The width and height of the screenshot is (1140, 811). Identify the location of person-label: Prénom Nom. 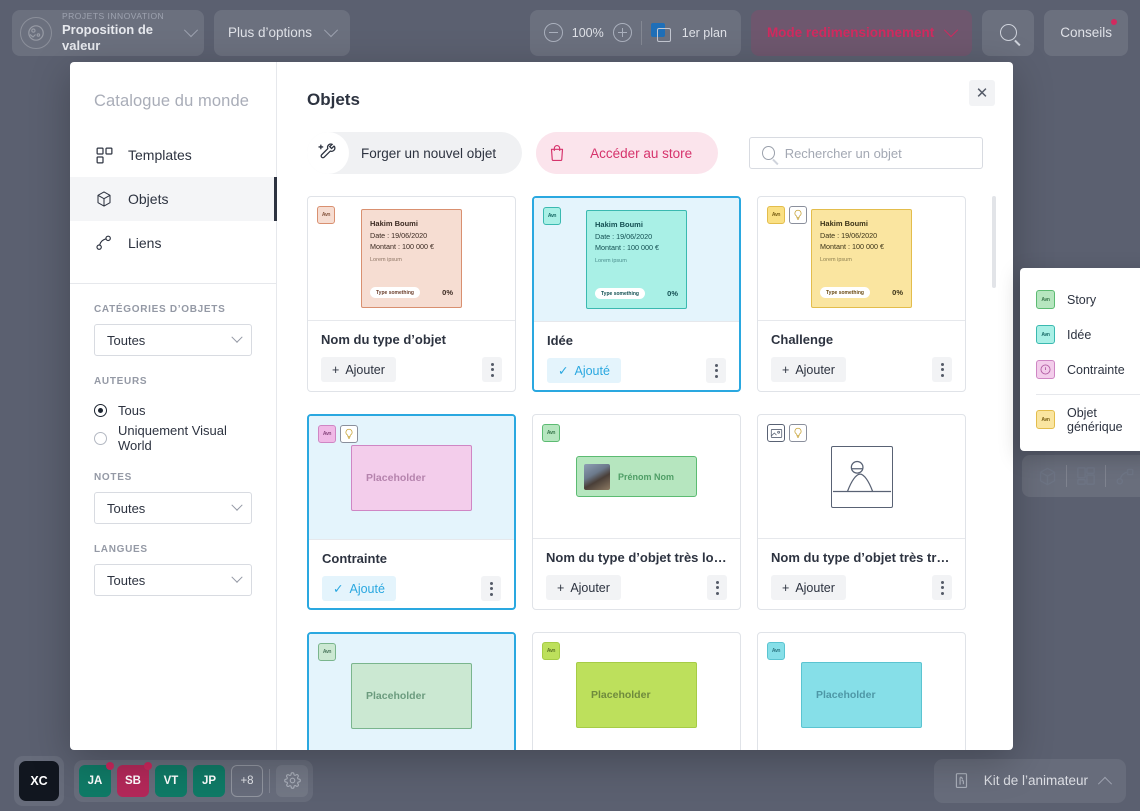
(646, 476).